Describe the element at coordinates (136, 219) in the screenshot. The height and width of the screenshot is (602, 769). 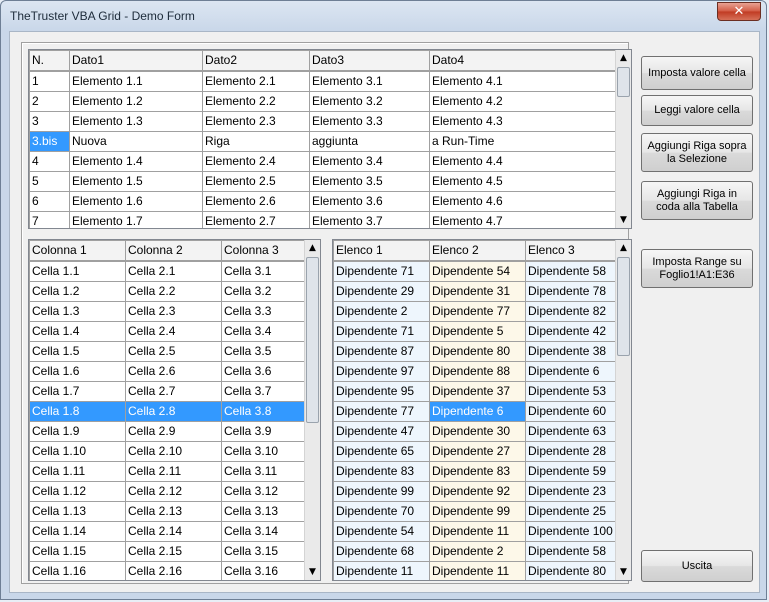
I see `table-cell: Elemento 1.7` at that location.